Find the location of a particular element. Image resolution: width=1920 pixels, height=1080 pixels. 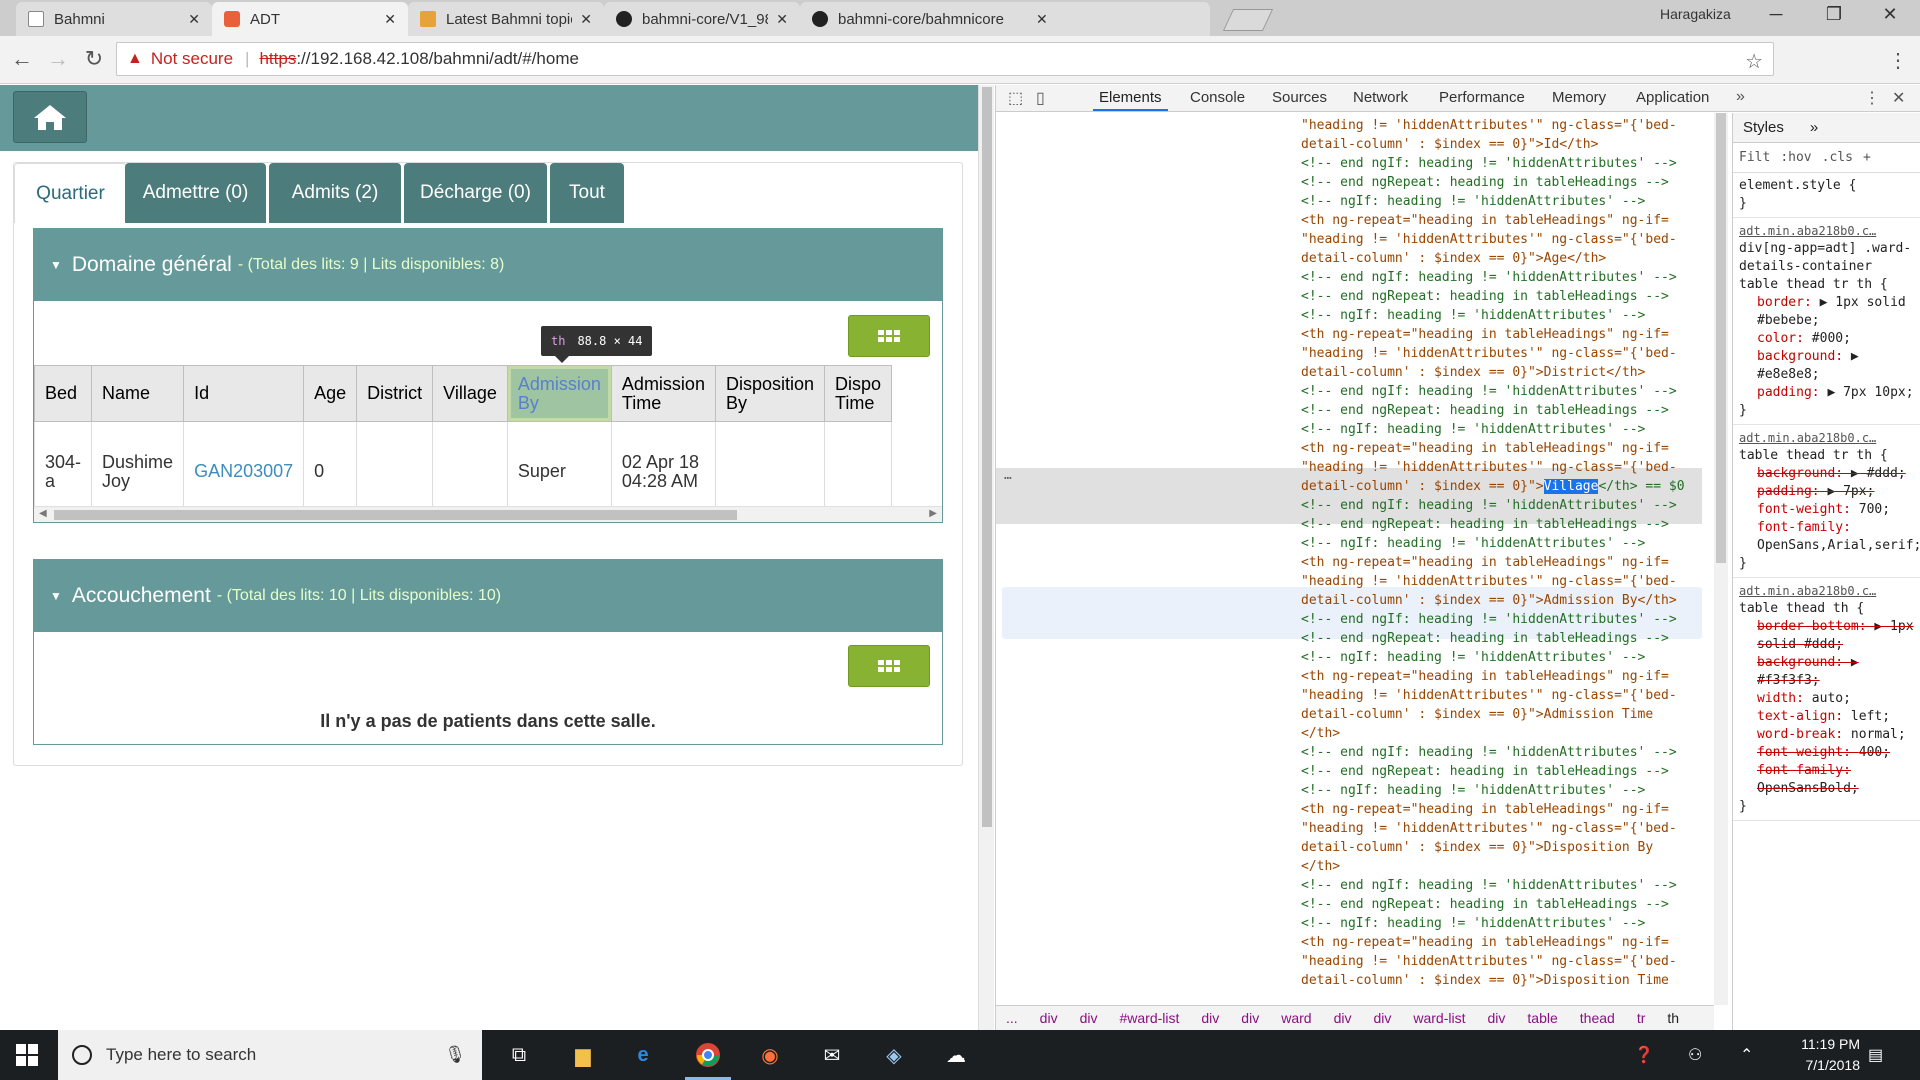

devtools-tab-network: Network is located at coordinates (1380, 97).